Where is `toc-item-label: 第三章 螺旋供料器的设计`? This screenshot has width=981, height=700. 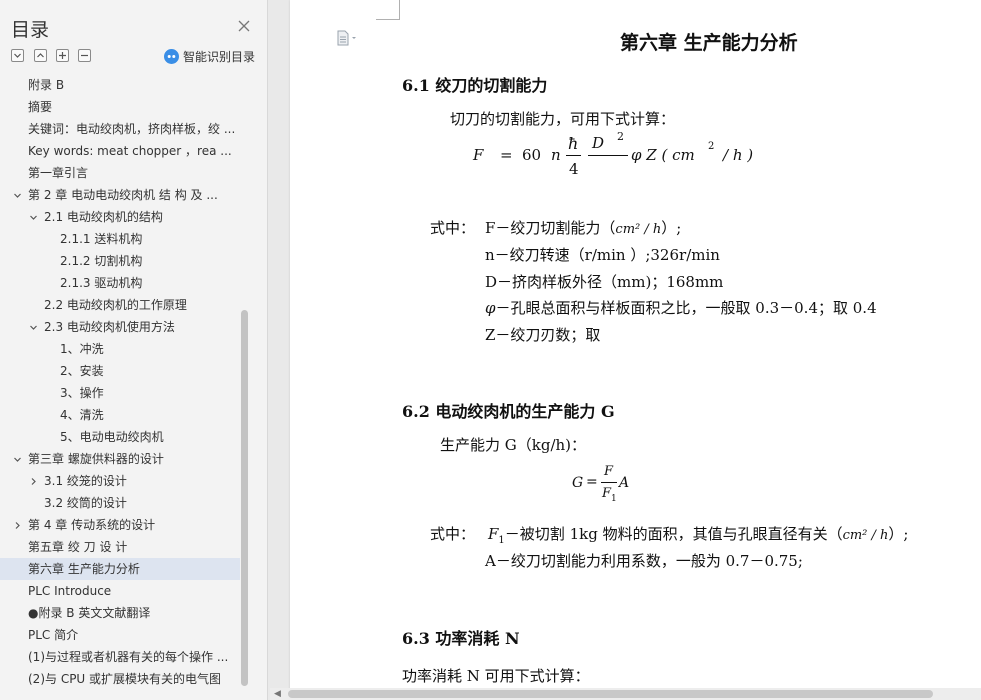
toc-item-label: 第三章 螺旋供料器的设计 is located at coordinates (96, 459).